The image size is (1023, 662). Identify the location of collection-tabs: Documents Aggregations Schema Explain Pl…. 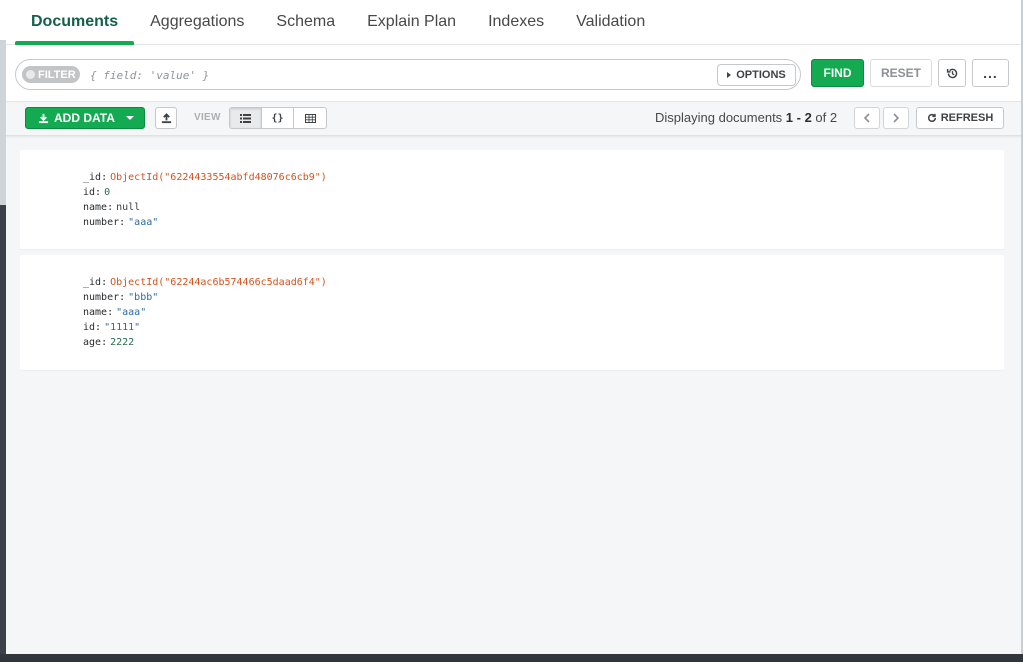
(514, 22).